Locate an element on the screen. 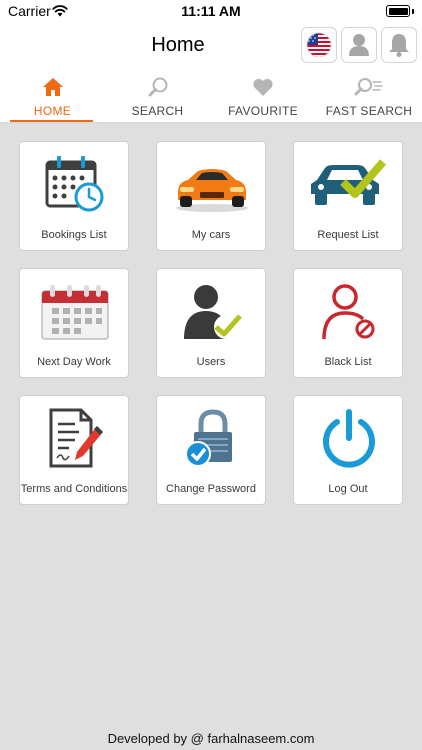 The width and height of the screenshot is (422, 750). active-tab-indicator is located at coordinates (51, 121).